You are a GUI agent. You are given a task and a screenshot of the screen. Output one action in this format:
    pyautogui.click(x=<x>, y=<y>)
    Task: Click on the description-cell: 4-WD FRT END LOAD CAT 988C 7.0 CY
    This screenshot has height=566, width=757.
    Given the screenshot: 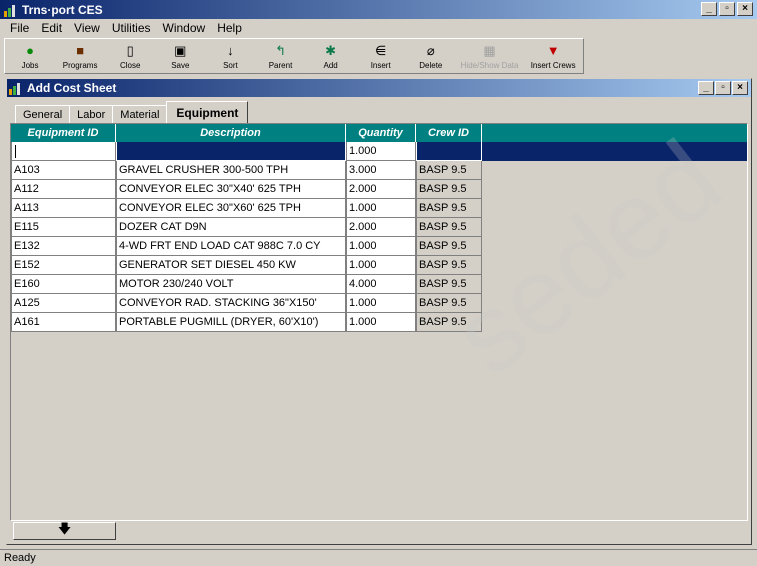 What is the action you would take?
    pyautogui.click(x=231, y=246)
    